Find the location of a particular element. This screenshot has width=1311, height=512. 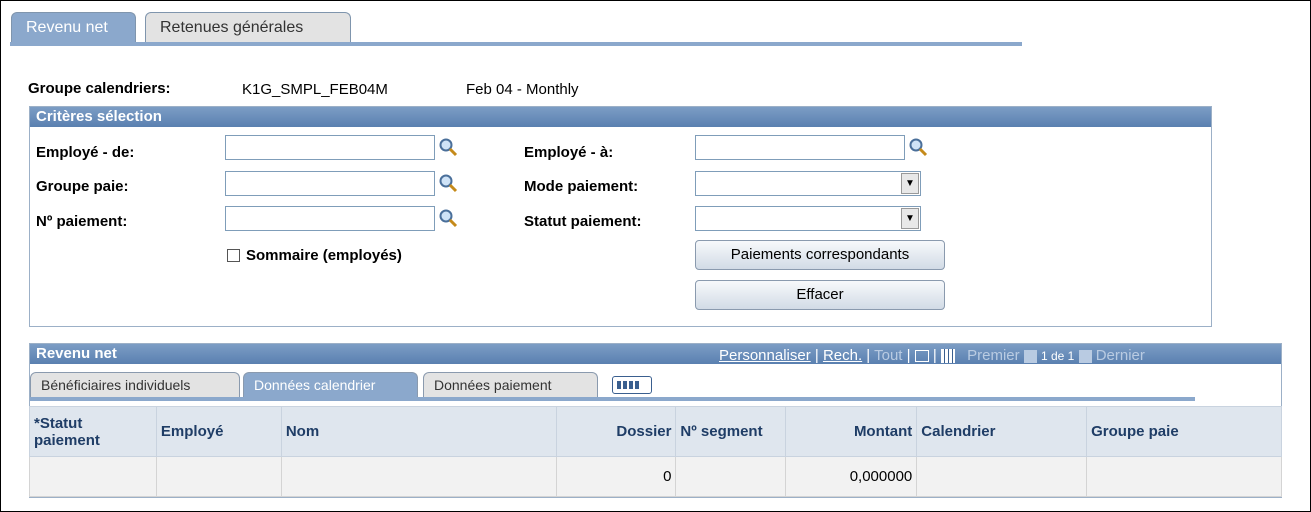

cell-calendar is located at coordinates (1002, 476).